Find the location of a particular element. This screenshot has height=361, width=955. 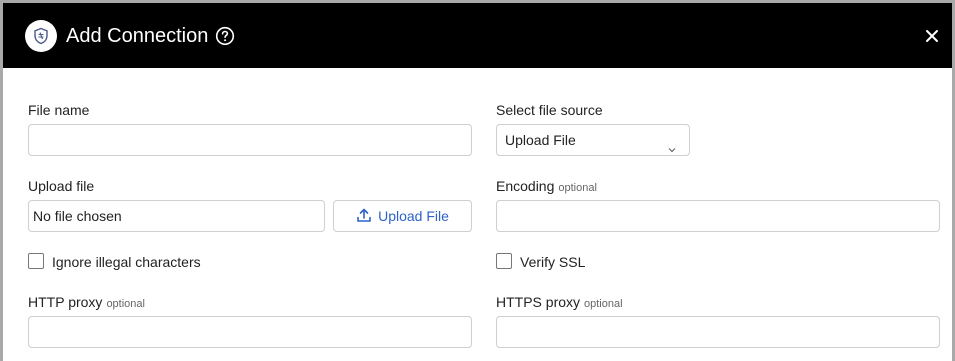

shield-logo-icon is located at coordinates (41, 36).